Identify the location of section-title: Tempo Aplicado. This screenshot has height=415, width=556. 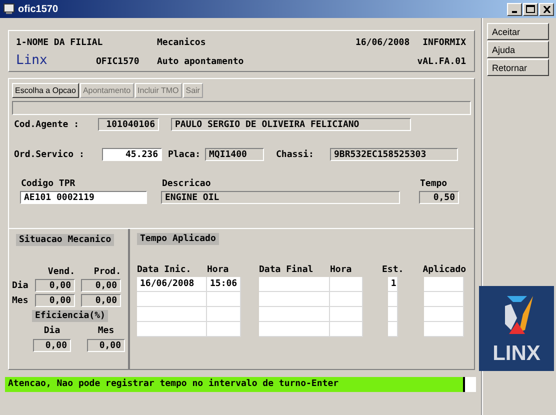
(178, 239).